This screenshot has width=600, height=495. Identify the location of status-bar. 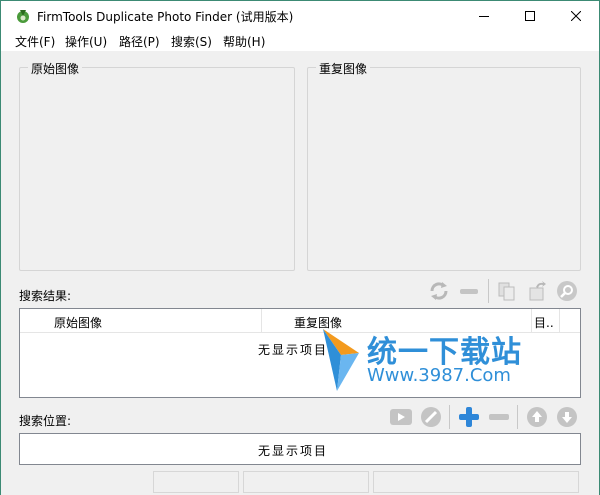
(300, 482).